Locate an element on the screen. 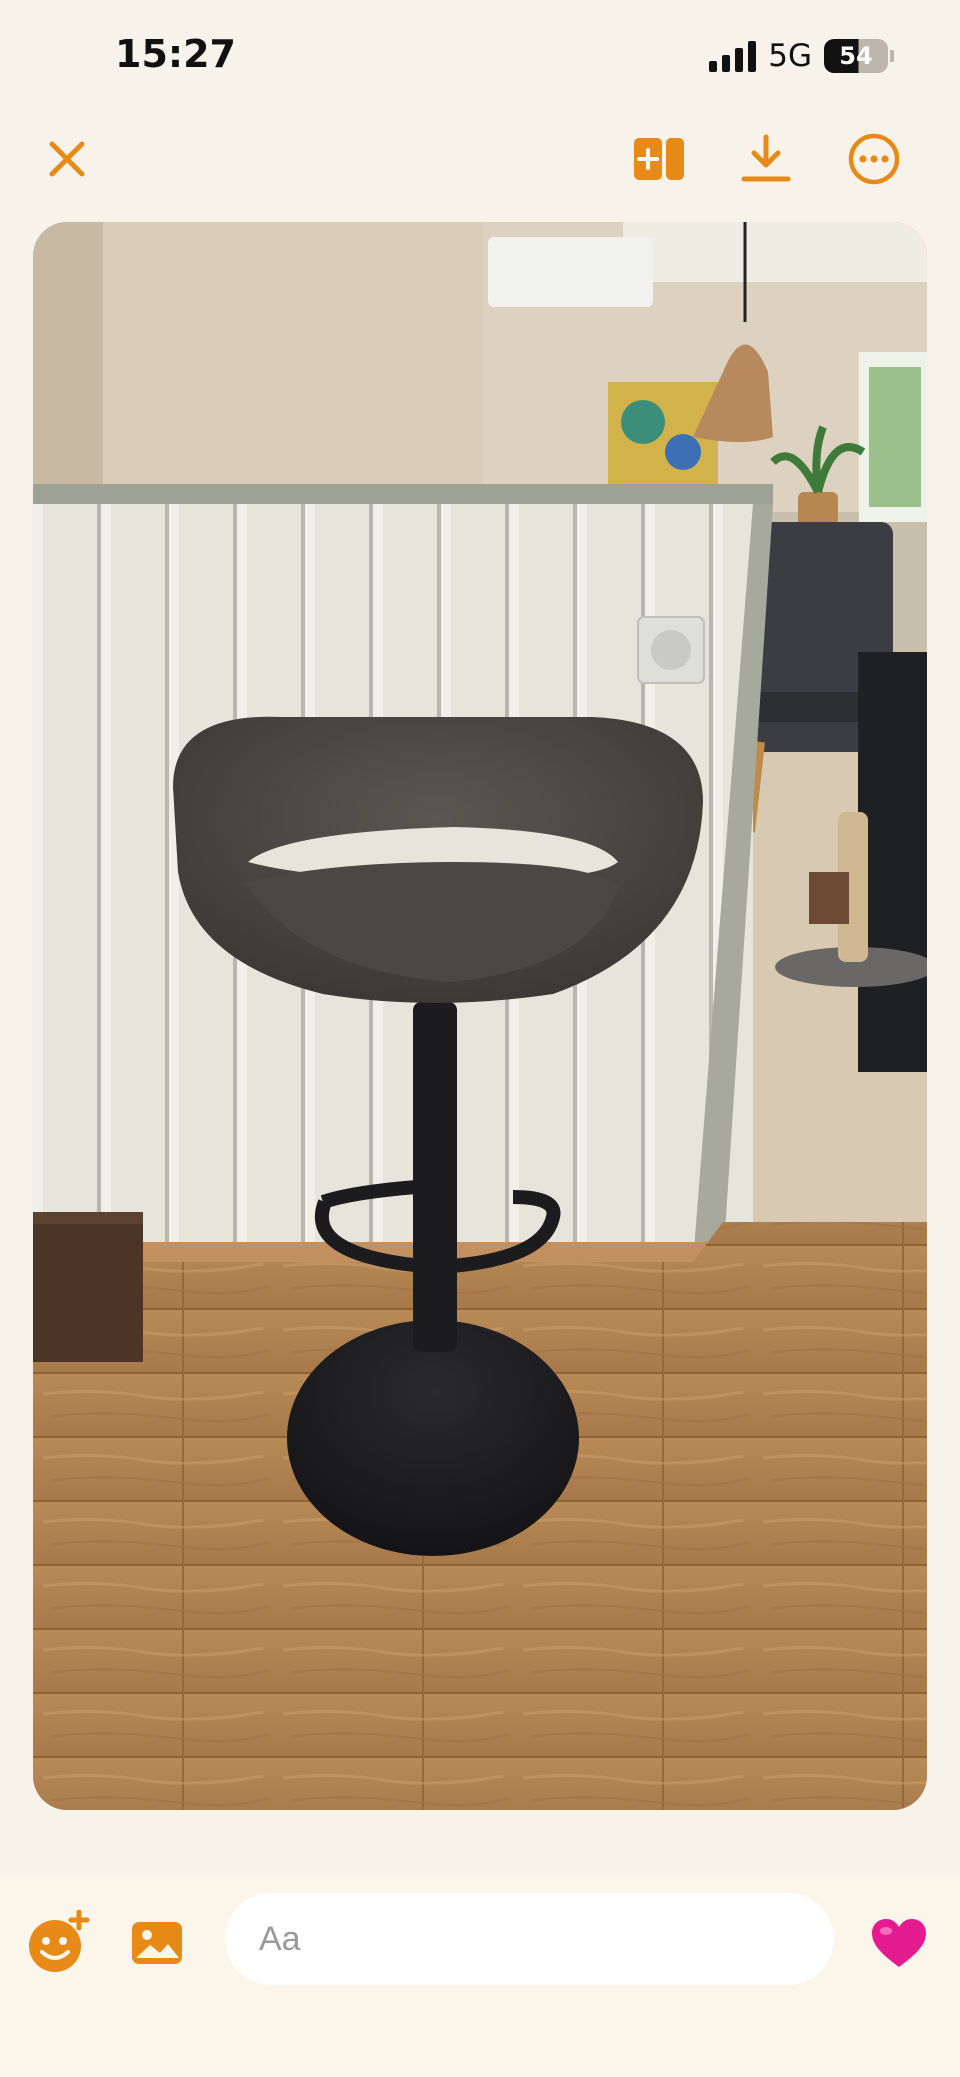 Image resolution: width=960 pixels, height=2077 pixels. status-indicators: 5G 54 is located at coordinates (801, 56).